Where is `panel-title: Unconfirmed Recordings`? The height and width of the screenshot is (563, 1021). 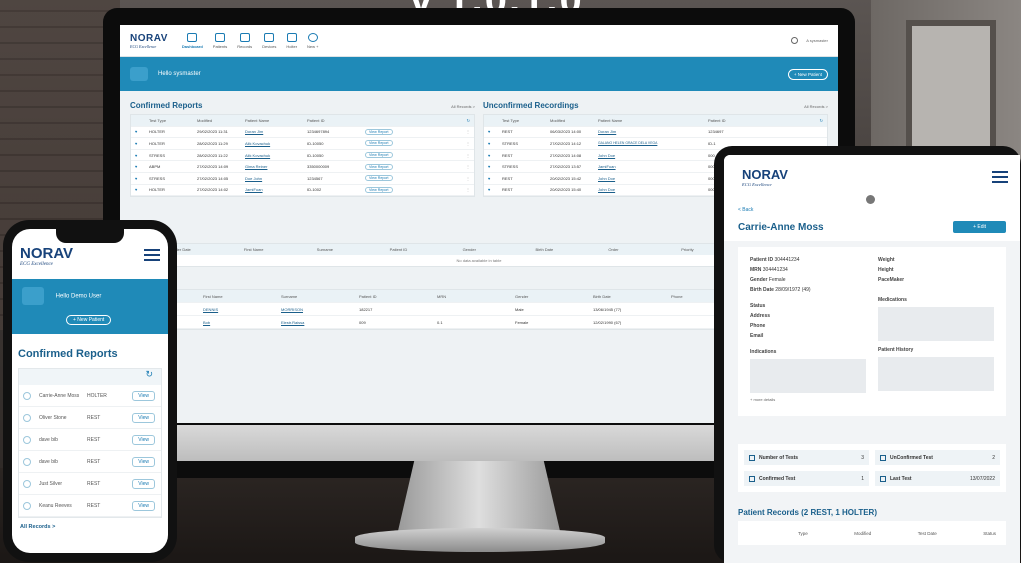 panel-title: Unconfirmed Recordings is located at coordinates (531, 105).